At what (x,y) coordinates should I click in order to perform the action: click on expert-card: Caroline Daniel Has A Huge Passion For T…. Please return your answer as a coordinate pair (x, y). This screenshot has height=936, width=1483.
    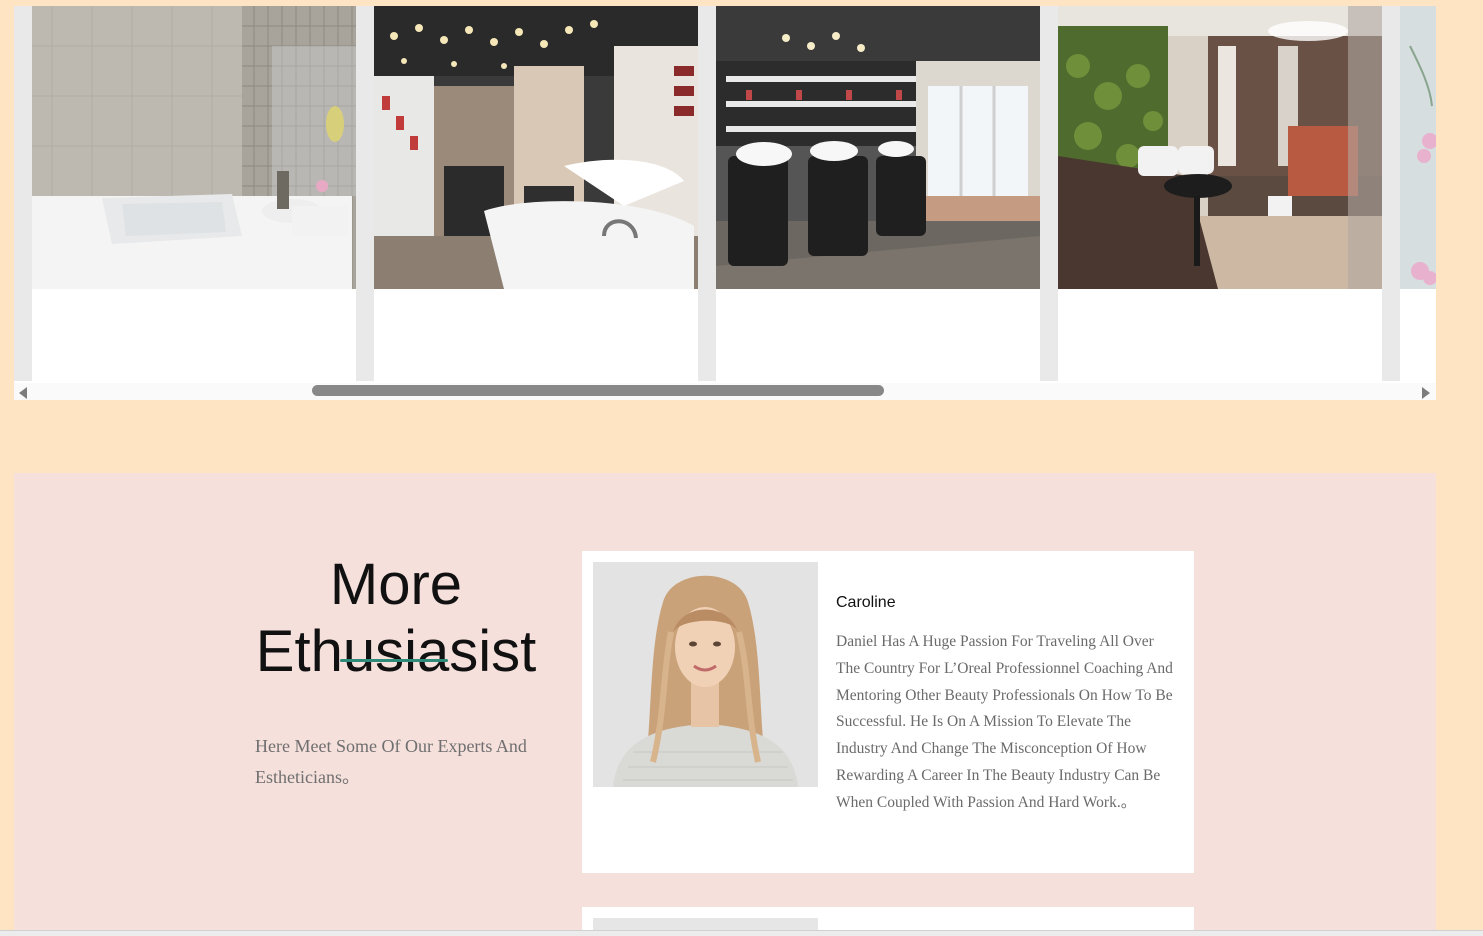
    Looking at the image, I should click on (888, 712).